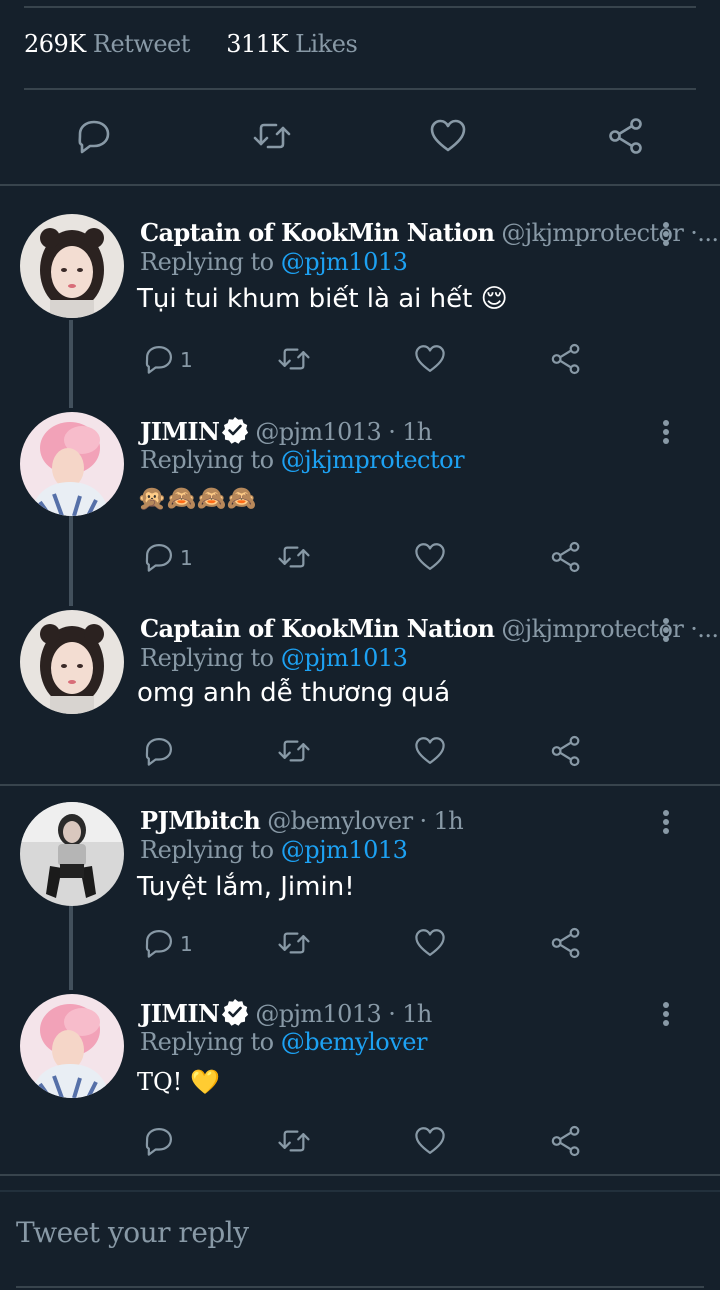 Image resolution: width=720 pixels, height=1290 pixels. Describe the element at coordinates (322, 299) in the screenshot. I see `tweet-text: Tụi tui khum biết là ai hết 😌` at that location.